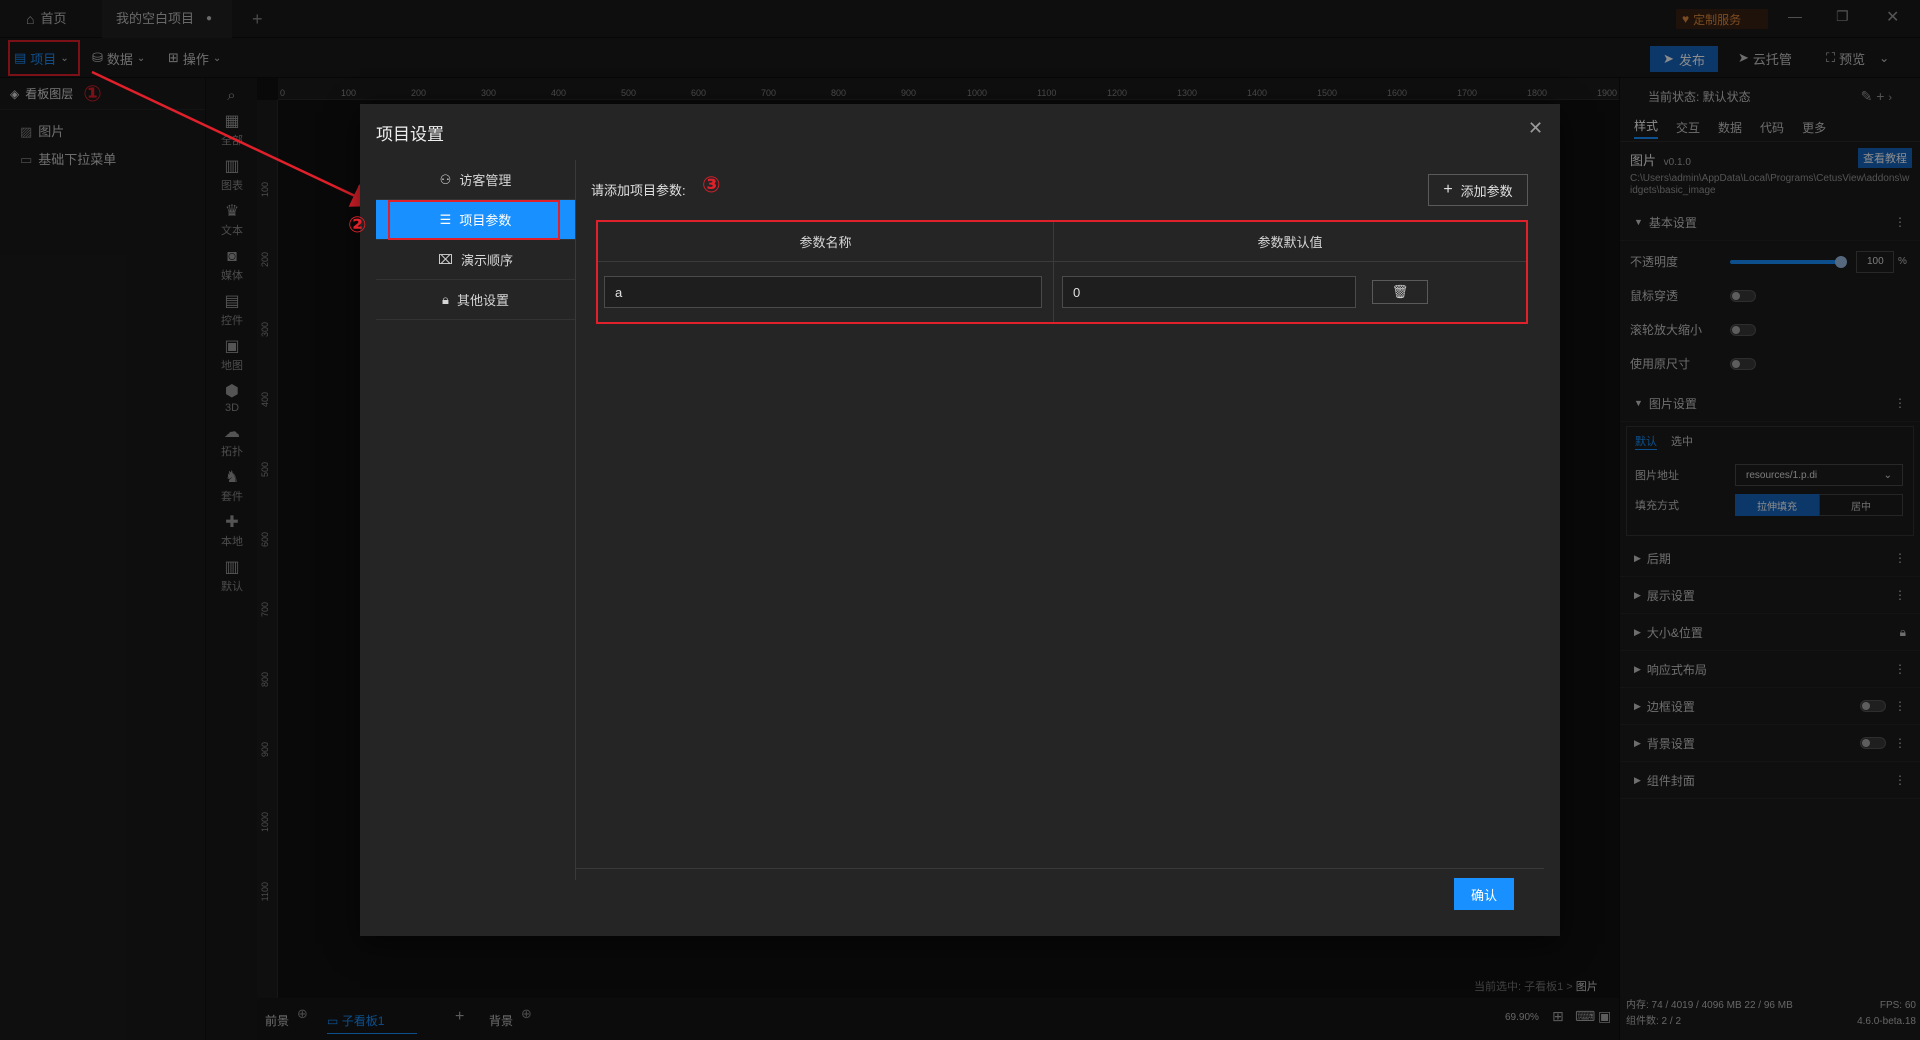  Describe the element at coordinates (711, 184) in the screenshot. I see `annotation-marker-3: ③` at that location.